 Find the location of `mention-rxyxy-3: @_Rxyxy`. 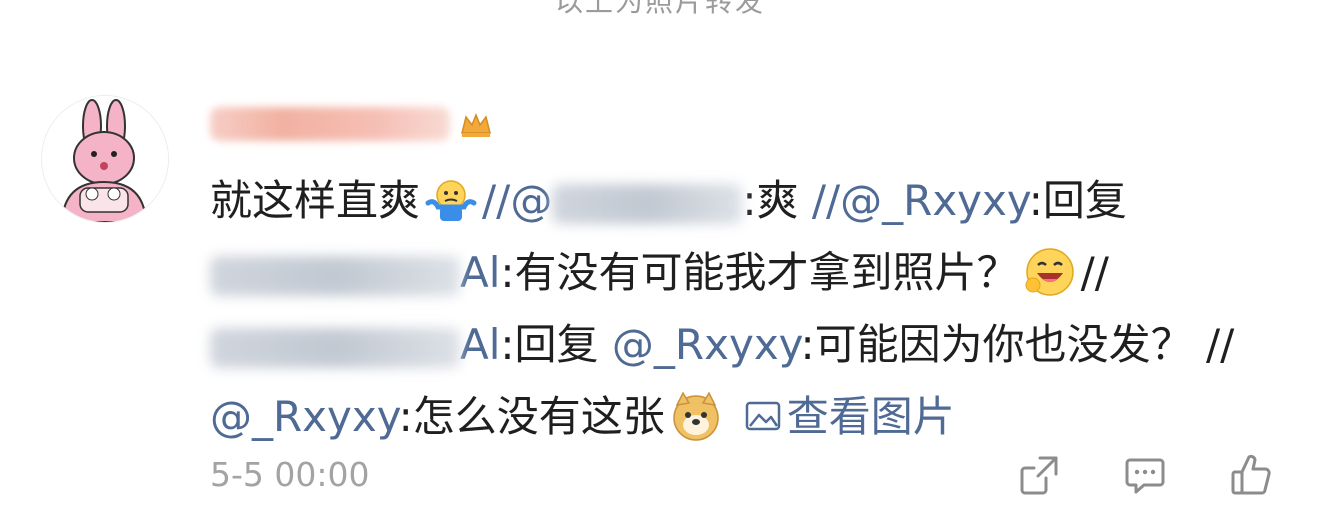

mention-rxyxy-3: @_Rxyxy is located at coordinates (304, 416).